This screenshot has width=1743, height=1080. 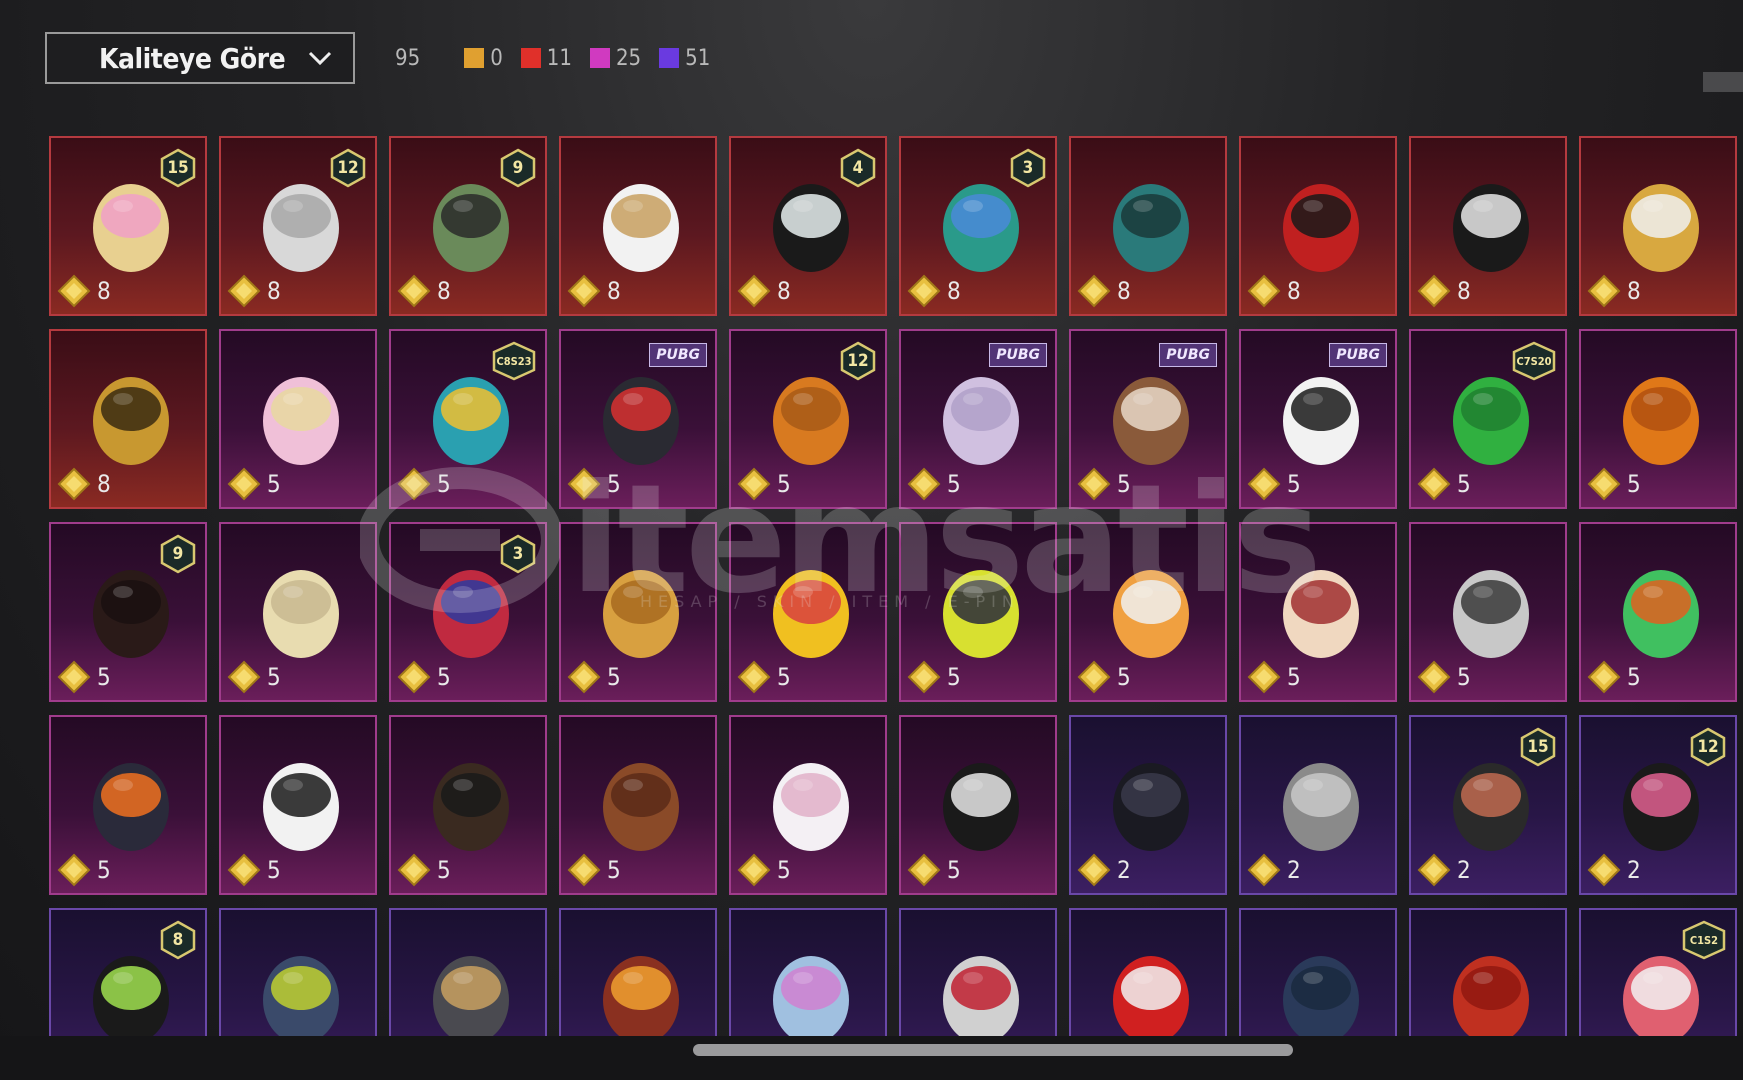 I want to click on black-bob-hair-icon, so click(x=1151, y=807).